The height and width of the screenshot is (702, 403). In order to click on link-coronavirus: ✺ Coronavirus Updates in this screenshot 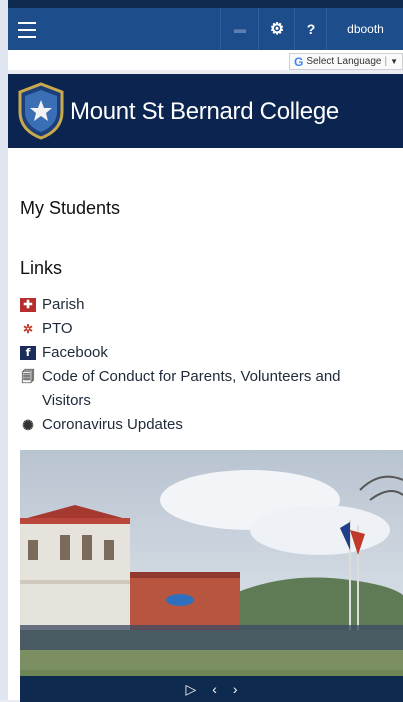, I will do `click(205, 425)`.